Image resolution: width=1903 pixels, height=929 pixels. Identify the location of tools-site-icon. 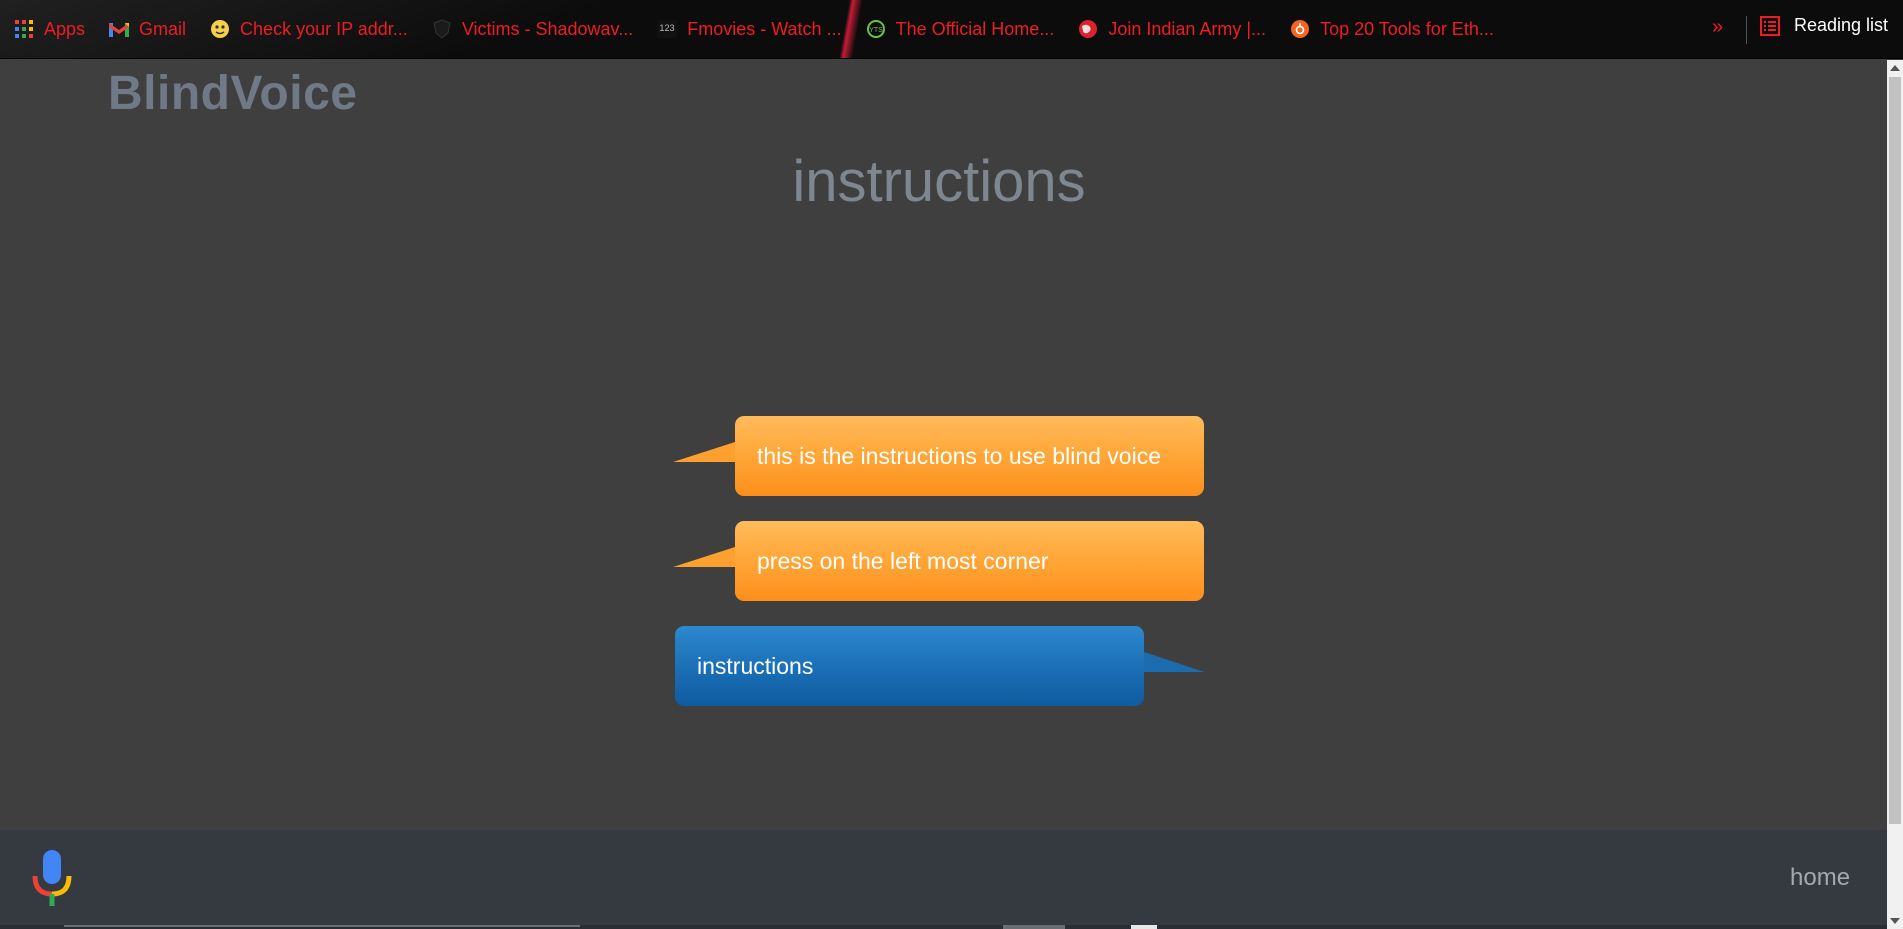
(1300, 29).